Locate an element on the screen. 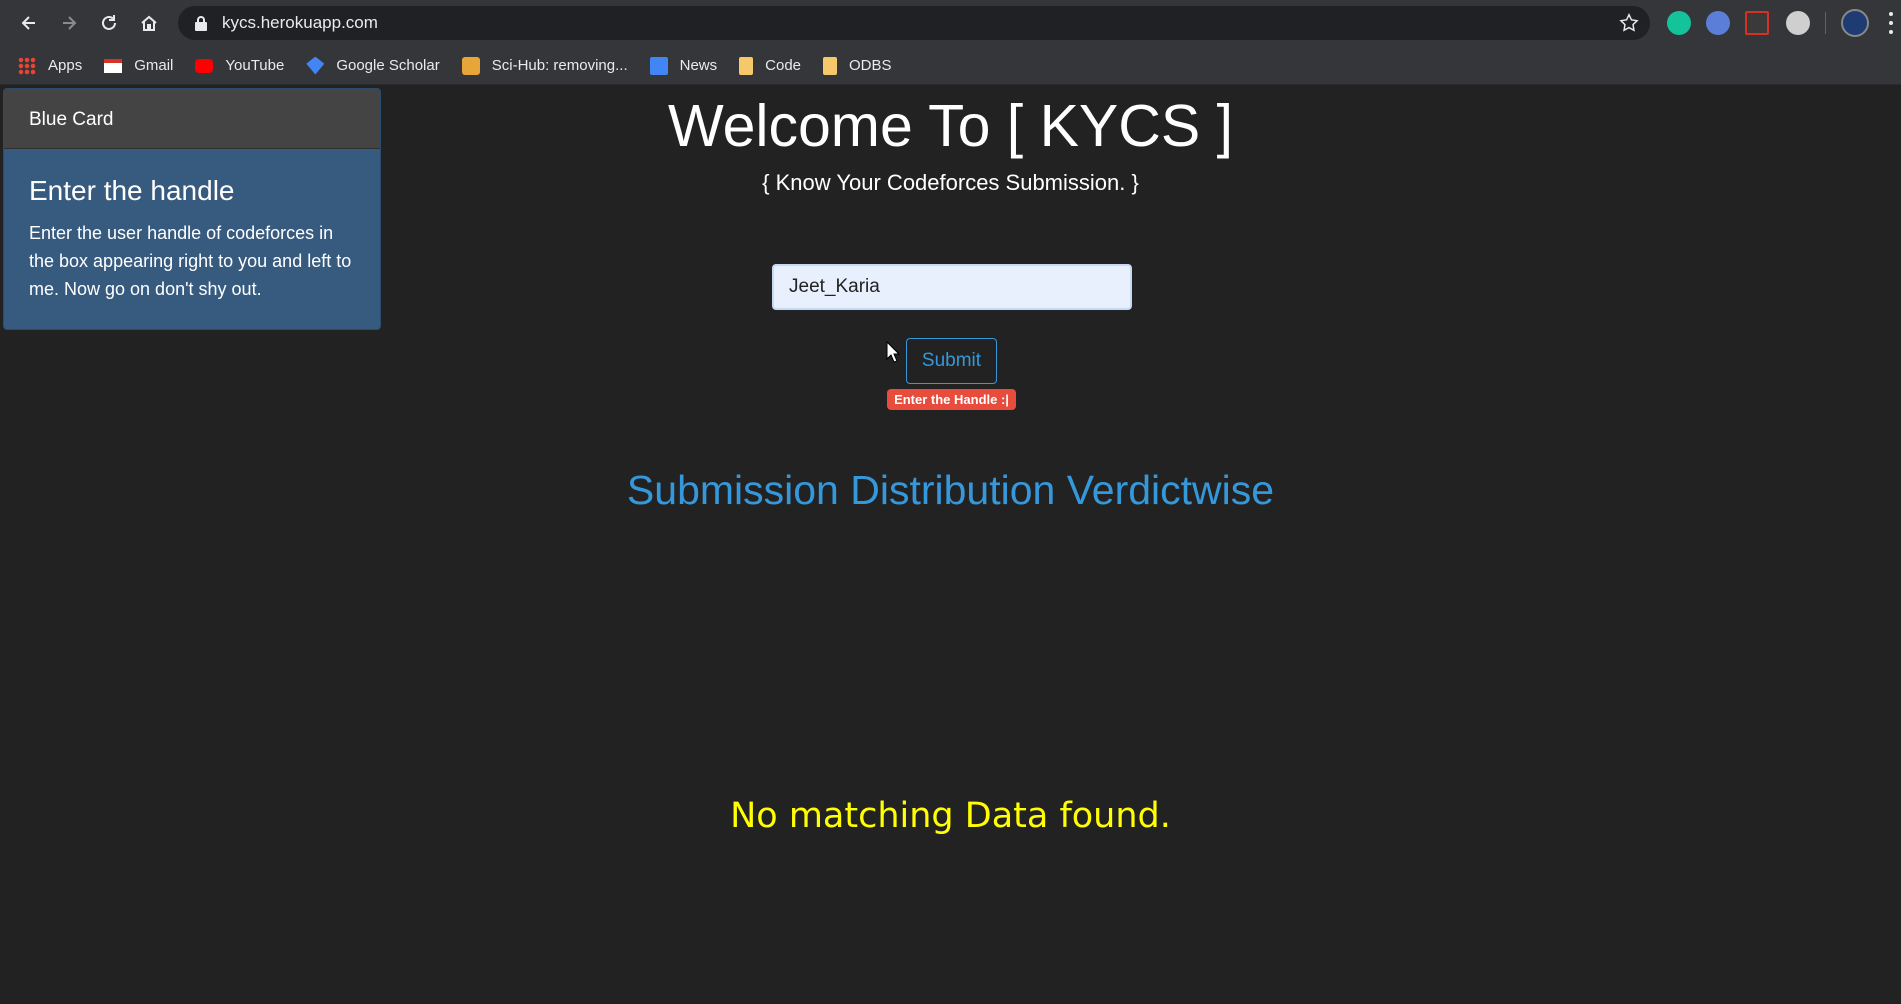 The height and width of the screenshot is (1004, 1901). grammarly-extension-icon is located at coordinates (1679, 23).